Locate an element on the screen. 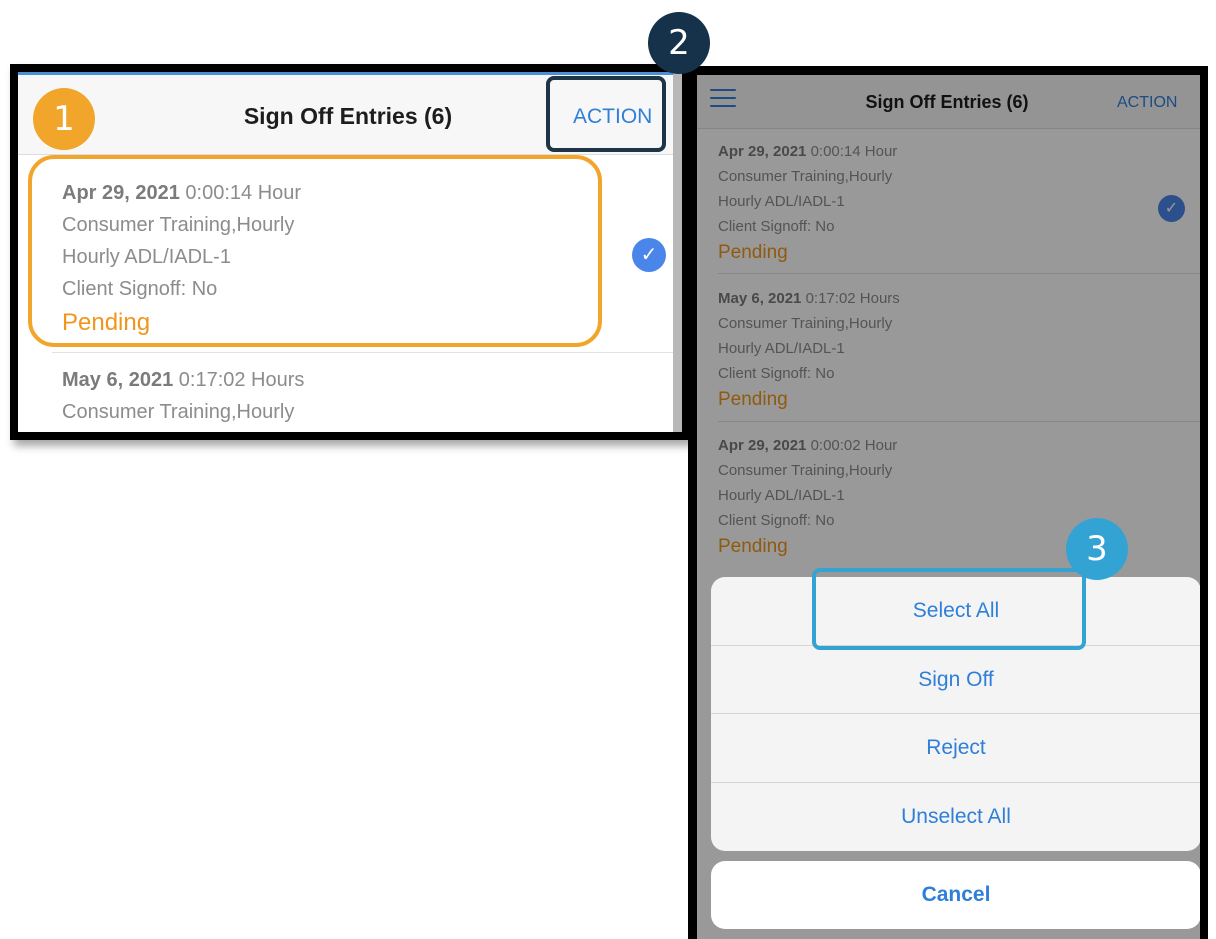 This screenshot has height=939, width=1216. select-all-highlight-box is located at coordinates (949, 609).